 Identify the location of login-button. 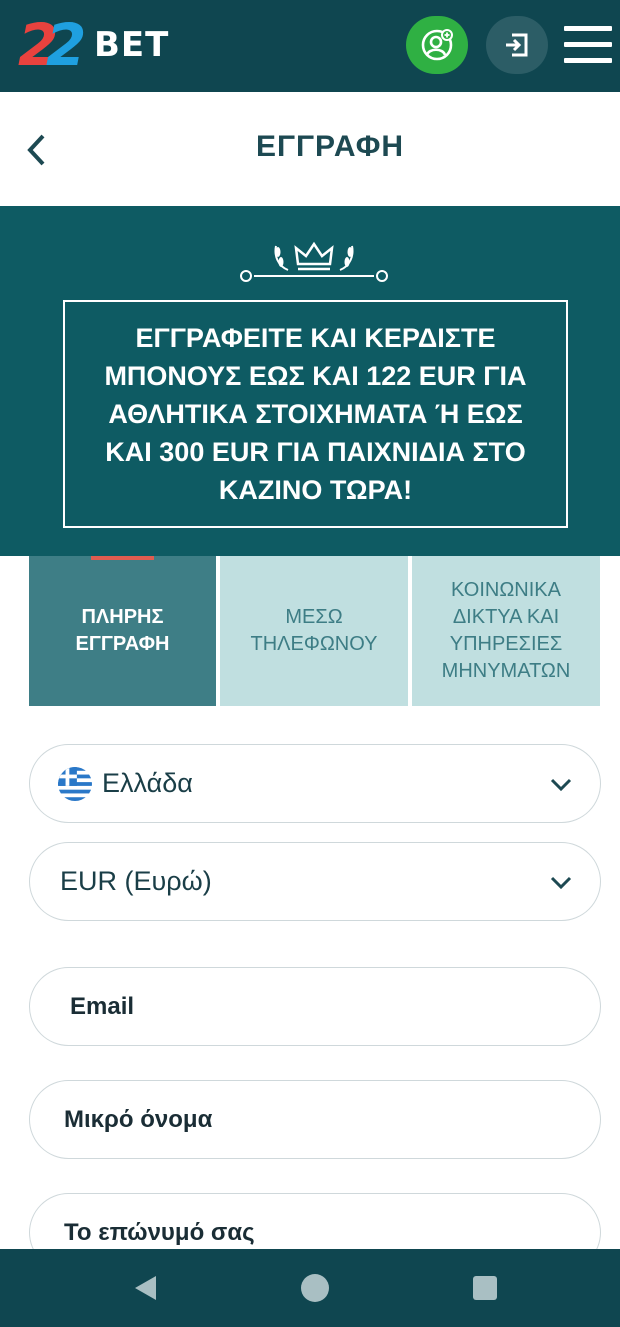
(517, 45).